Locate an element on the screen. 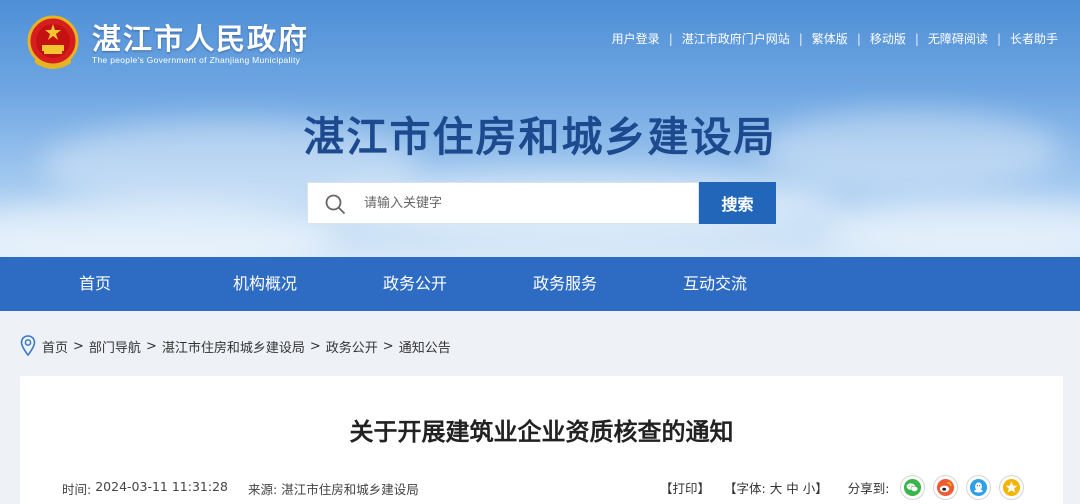 The height and width of the screenshot is (504, 1080). search-input is located at coordinates (529, 203).